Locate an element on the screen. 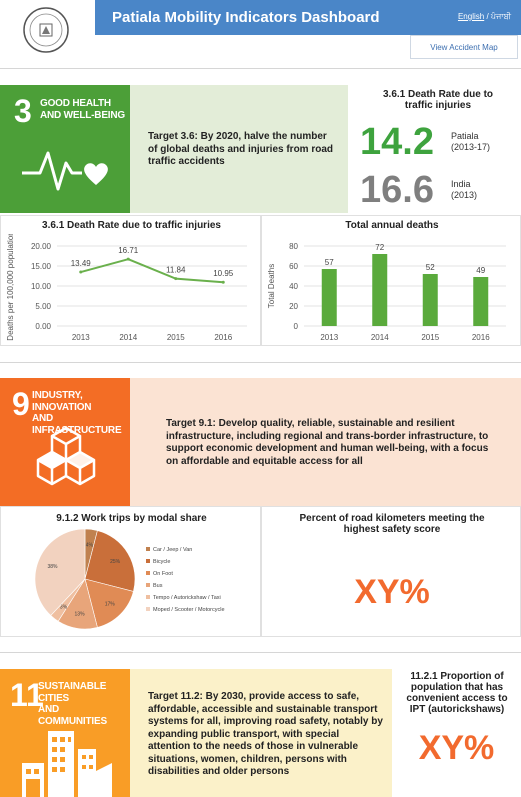 Image resolution: width=521 pixels, height=797 pixels. x-tick-label: 2014 is located at coordinates (380, 337).